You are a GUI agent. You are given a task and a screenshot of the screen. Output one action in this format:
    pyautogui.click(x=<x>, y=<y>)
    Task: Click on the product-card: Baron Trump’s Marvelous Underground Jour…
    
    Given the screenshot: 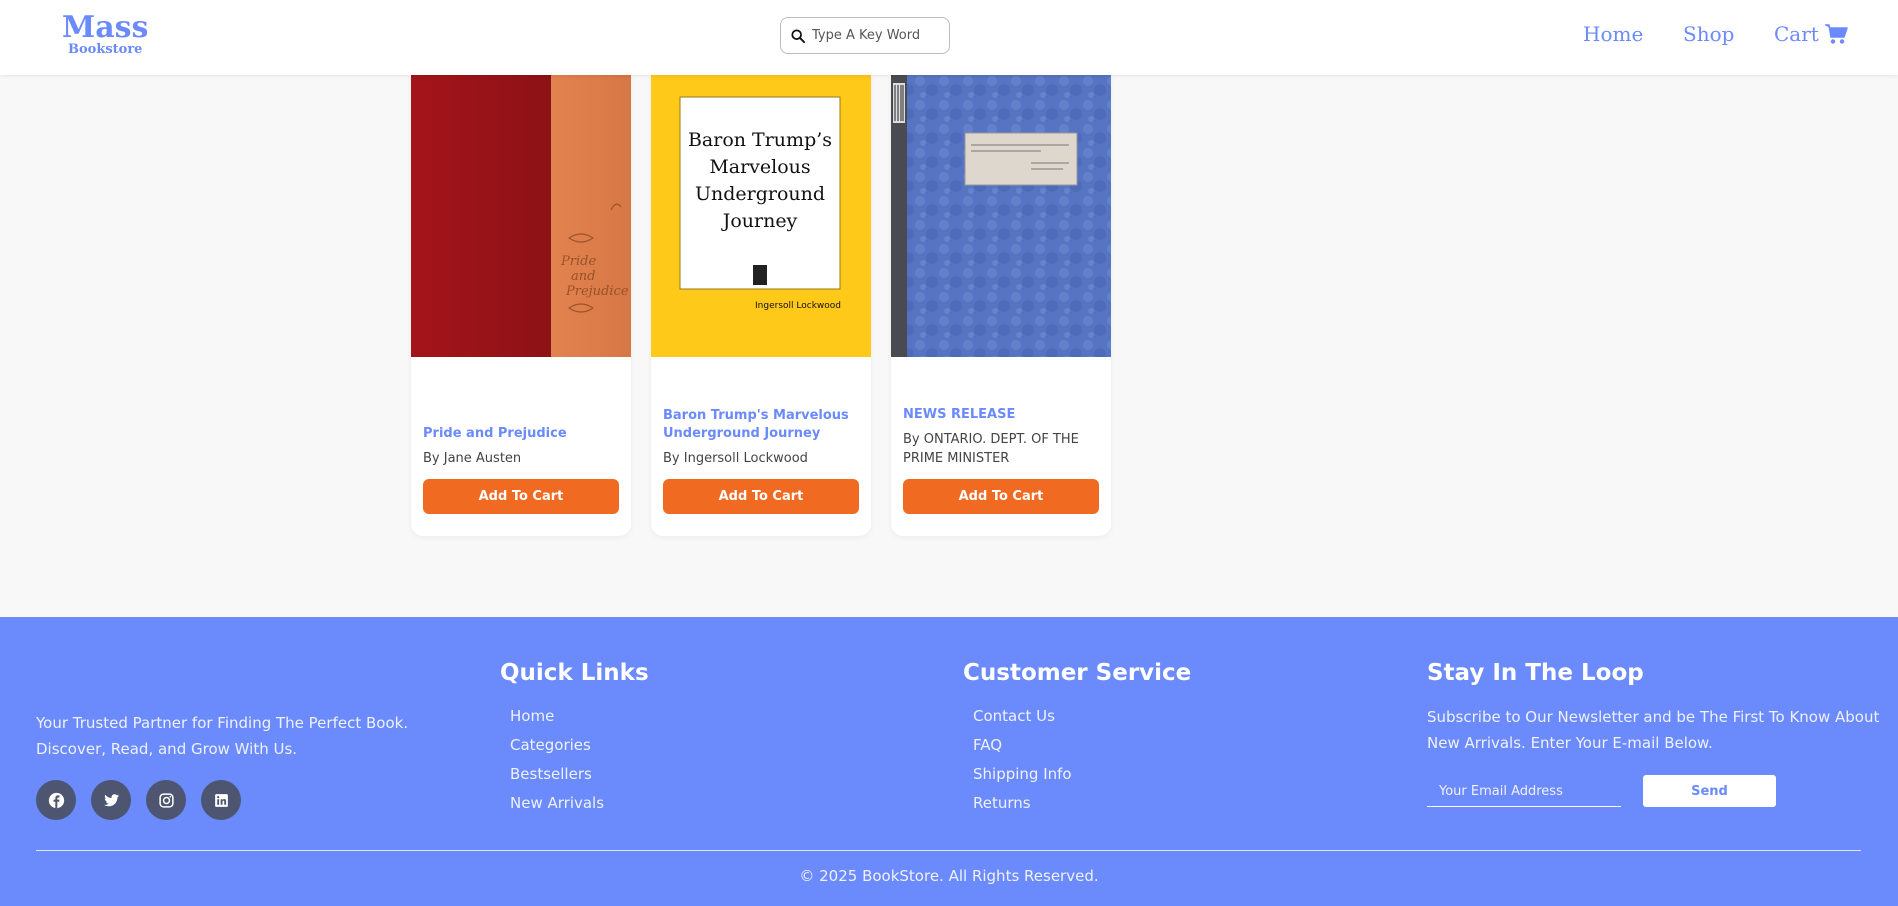 What is the action you would take?
    pyautogui.click(x=761, y=305)
    